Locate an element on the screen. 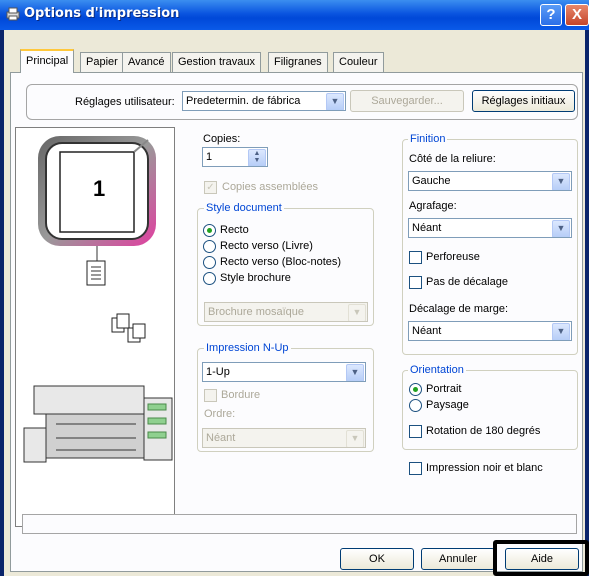 The height and width of the screenshot is (576, 589). staple-select: Néant ▼ is located at coordinates (490, 228).